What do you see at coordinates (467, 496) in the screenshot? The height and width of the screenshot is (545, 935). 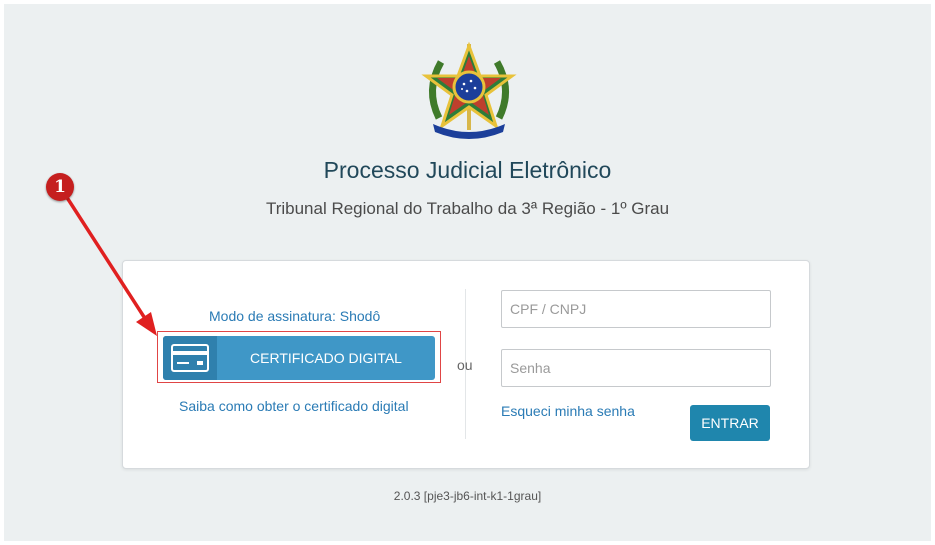 I see `version-text: 2.0.3 [pje3-jb6-int-k1-1grau]` at bounding box center [467, 496].